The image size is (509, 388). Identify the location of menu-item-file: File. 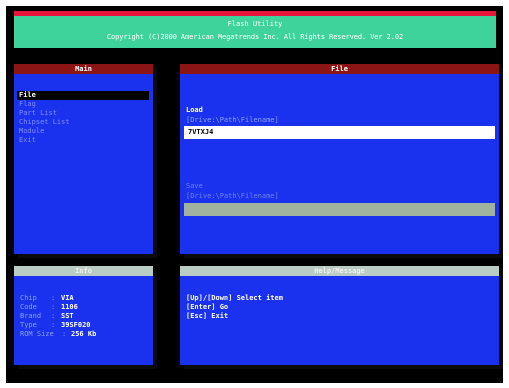
(83, 95).